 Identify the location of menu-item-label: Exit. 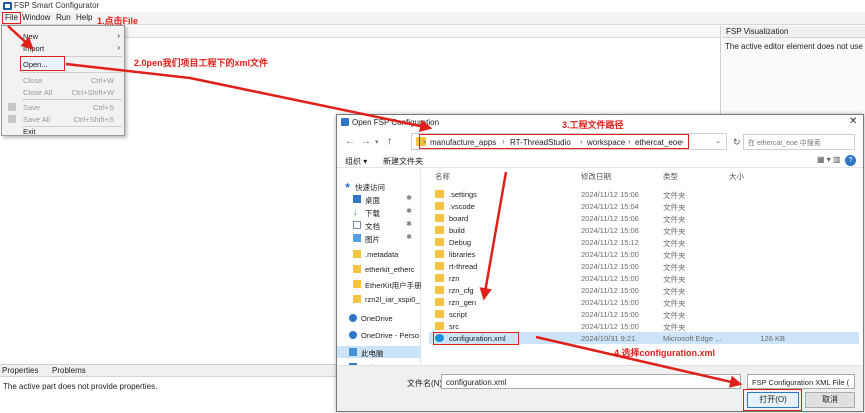
(29, 131).